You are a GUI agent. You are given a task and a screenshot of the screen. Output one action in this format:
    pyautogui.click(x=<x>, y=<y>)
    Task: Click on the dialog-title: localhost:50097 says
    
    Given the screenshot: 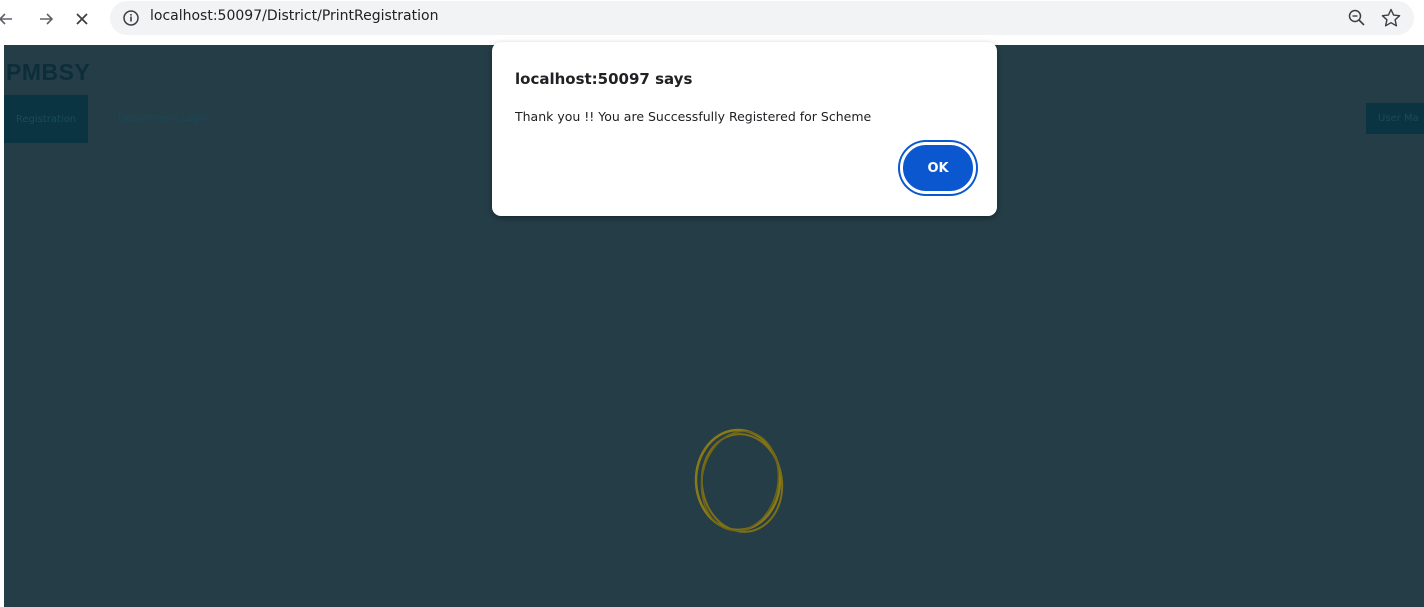 What is the action you would take?
    pyautogui.click(x=604, y=79)
    